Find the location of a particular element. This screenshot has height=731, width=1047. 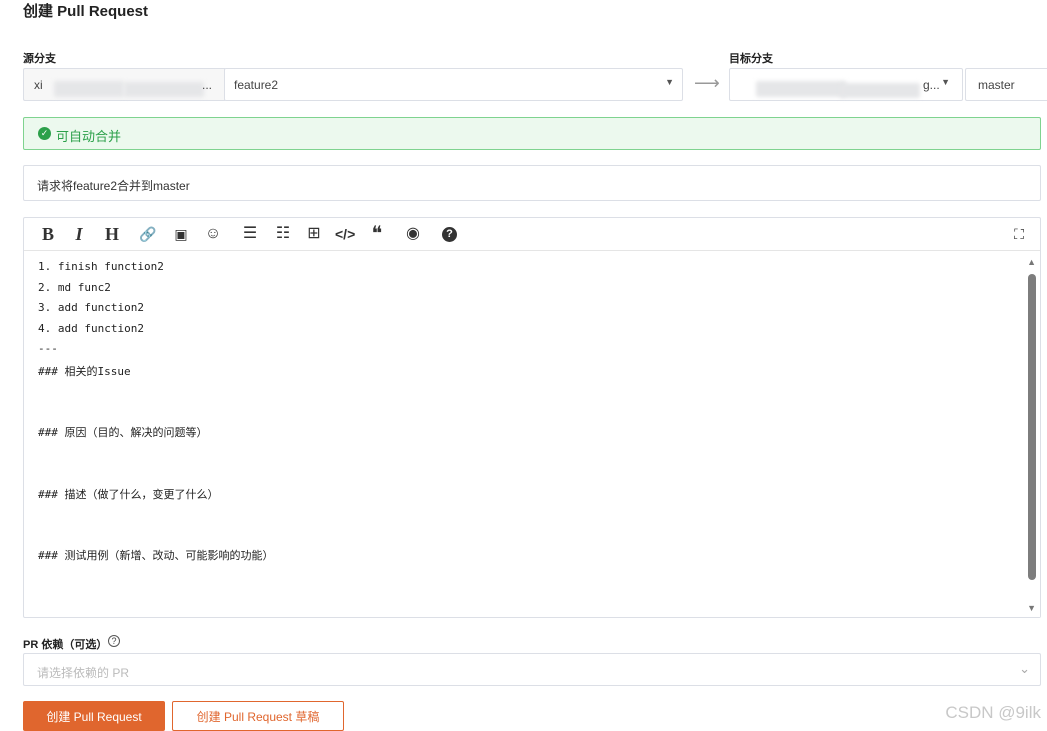

watermark: CSDN @9ilk is located at coordinates (993, 712).